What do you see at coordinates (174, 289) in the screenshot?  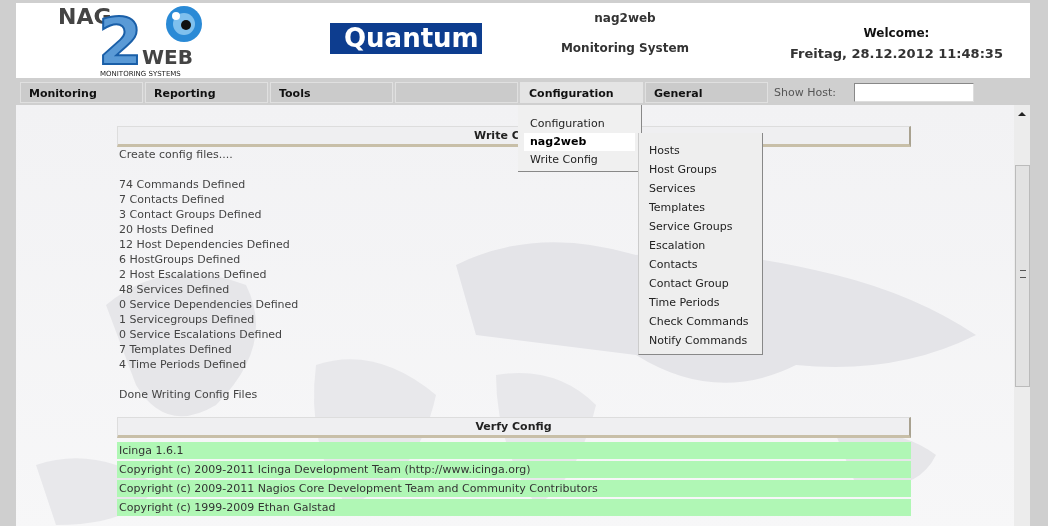 I see `log-line: 48 Services Defined` at bounding box center [174, 289].